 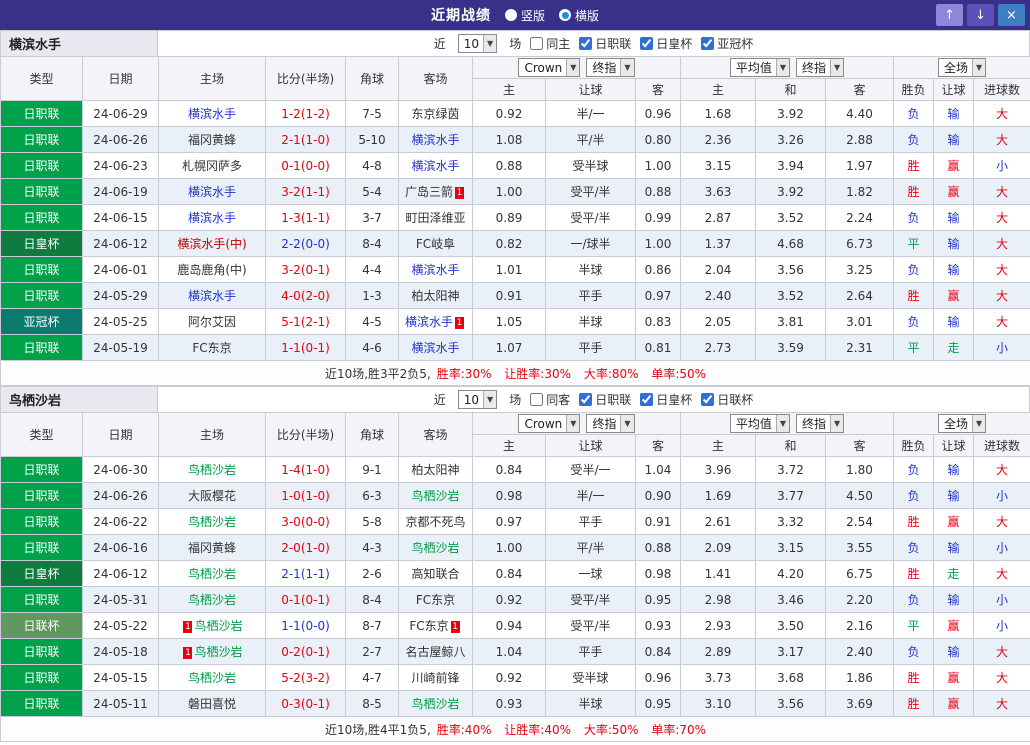 I want to click on league-filter-2: 亚冠杯, so click(x=727, y=43).